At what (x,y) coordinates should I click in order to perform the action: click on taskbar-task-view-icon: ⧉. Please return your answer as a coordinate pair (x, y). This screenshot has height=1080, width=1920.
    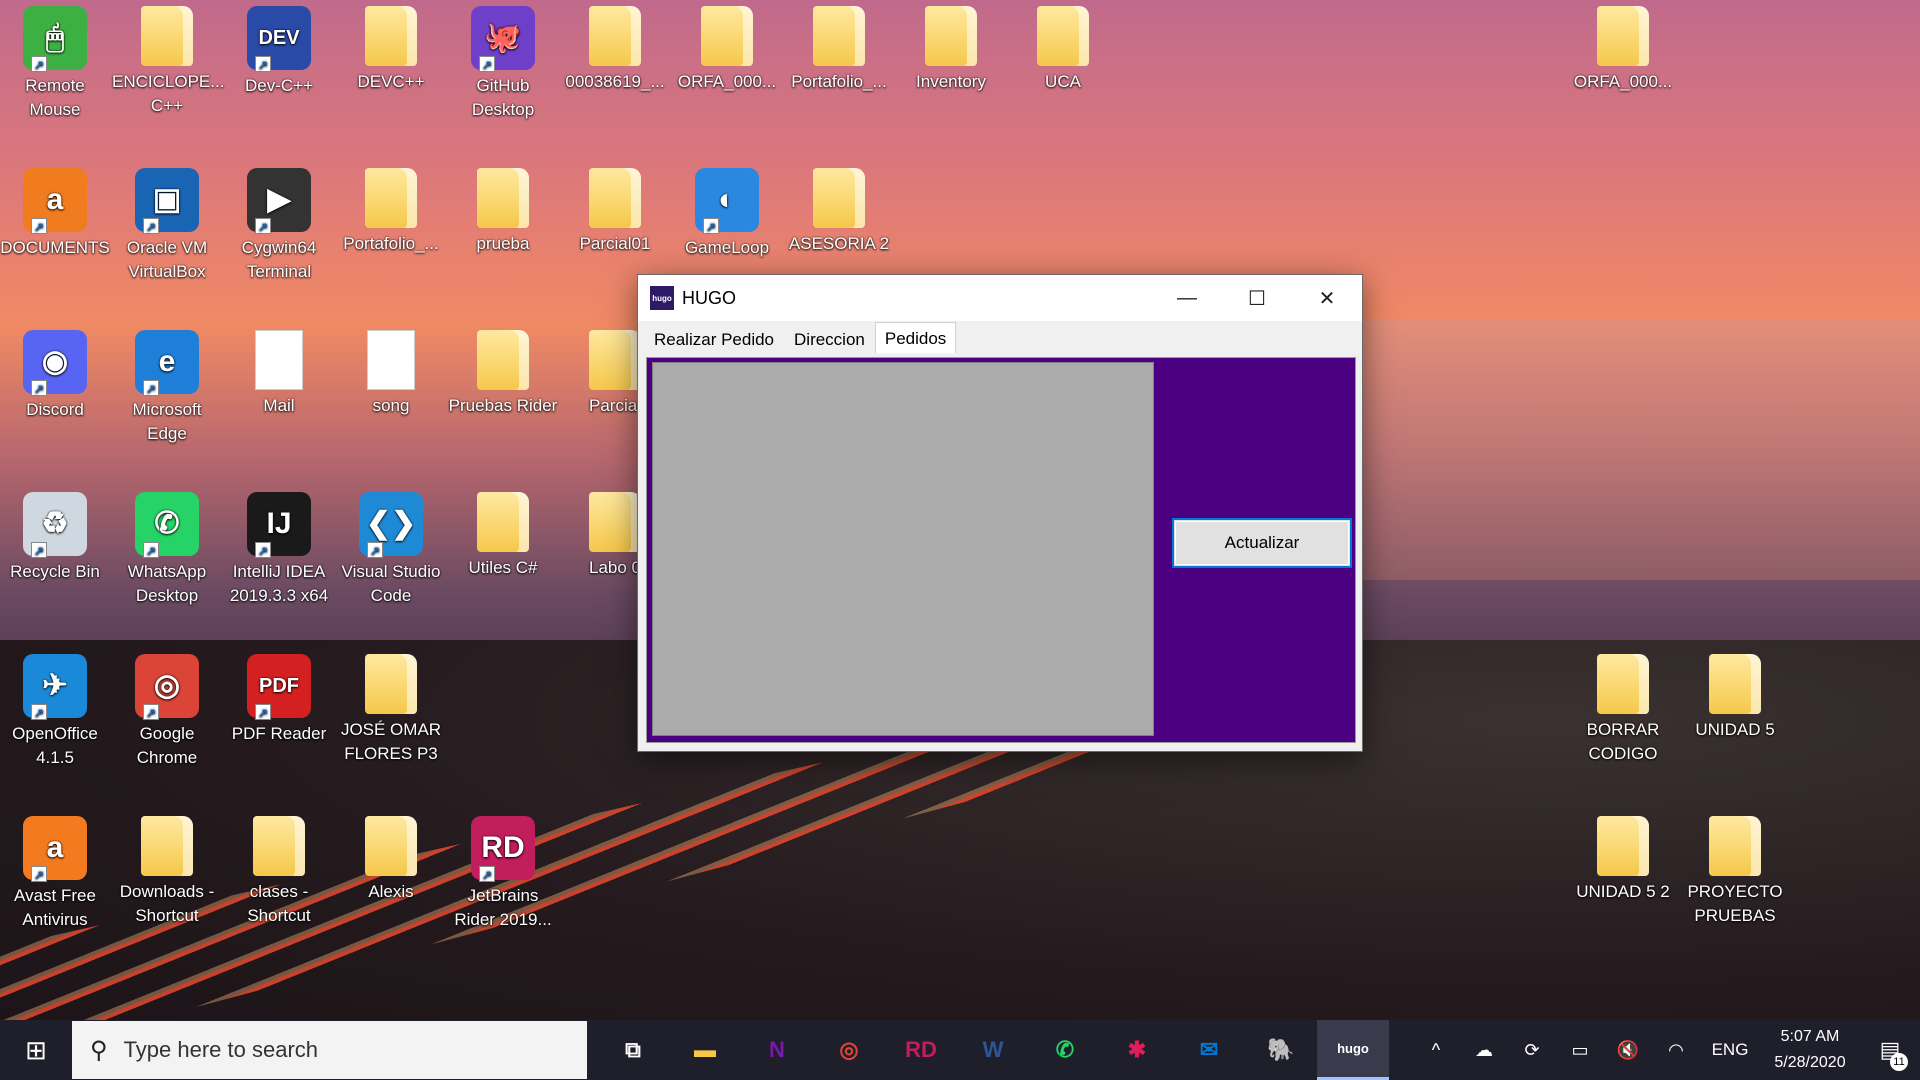
    Looking at the image, I should click on (633, 1050).